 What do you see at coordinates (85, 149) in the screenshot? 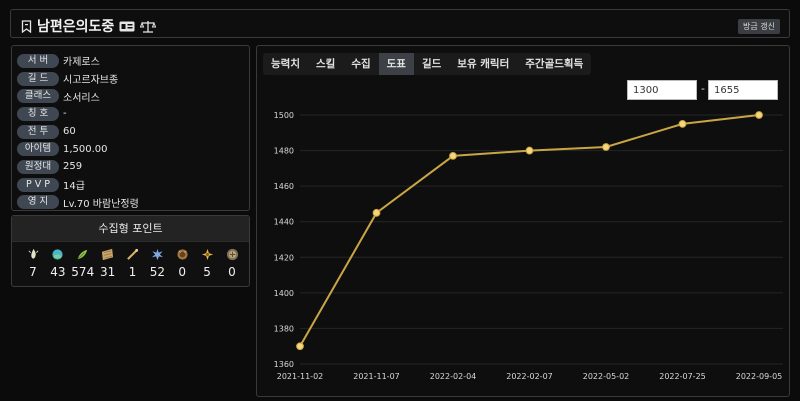
I see `info-value: 1,500.00` at bounding box center [85, 149].